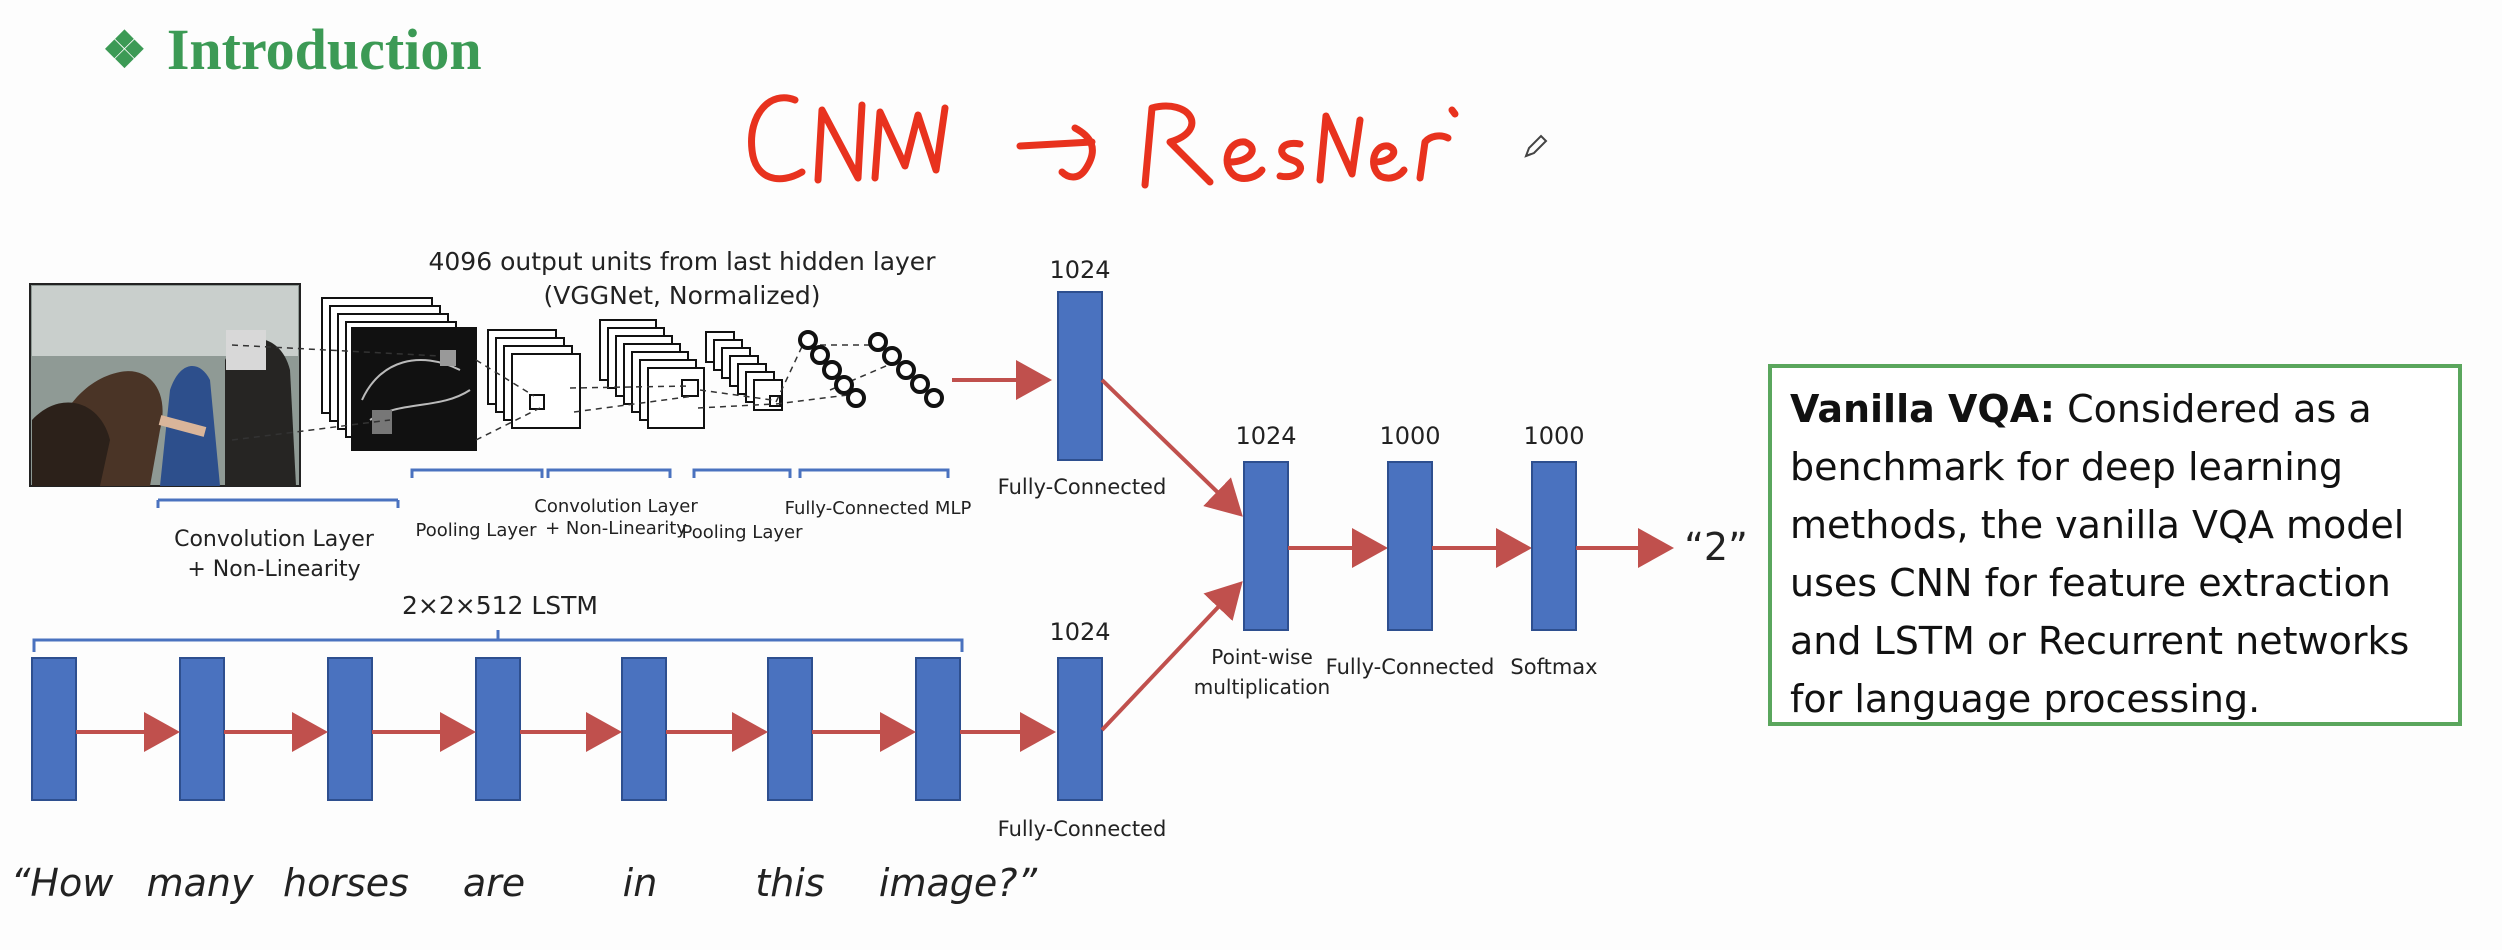 Image resolution: width=2502 pixels, height=950 pixels. Describe the element at coordinates (871, 369) in the screenshot. I see `mlp-neurons` at that location.